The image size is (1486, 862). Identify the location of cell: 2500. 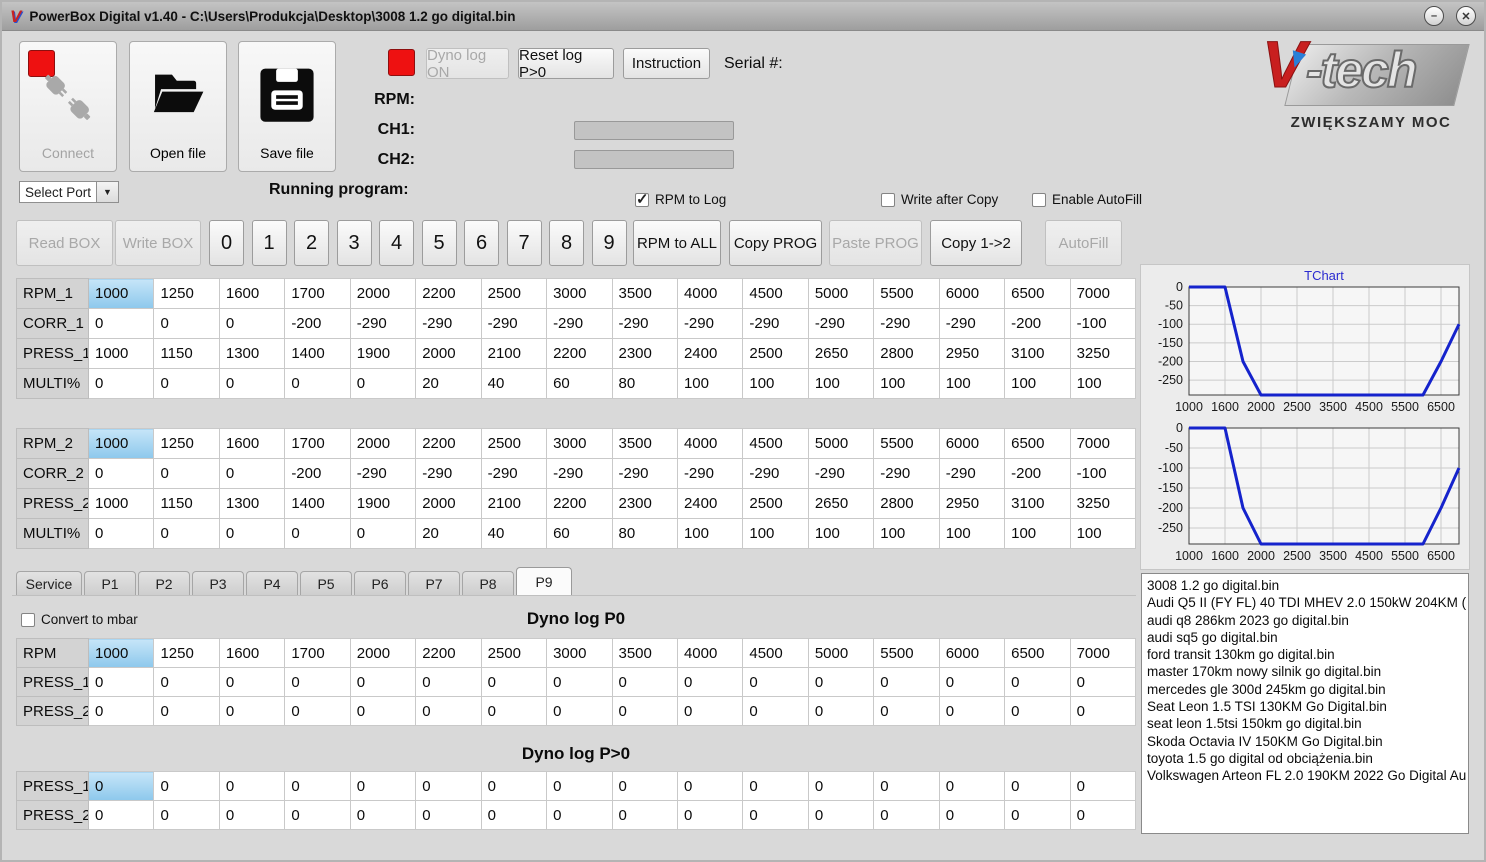
(775, 353).